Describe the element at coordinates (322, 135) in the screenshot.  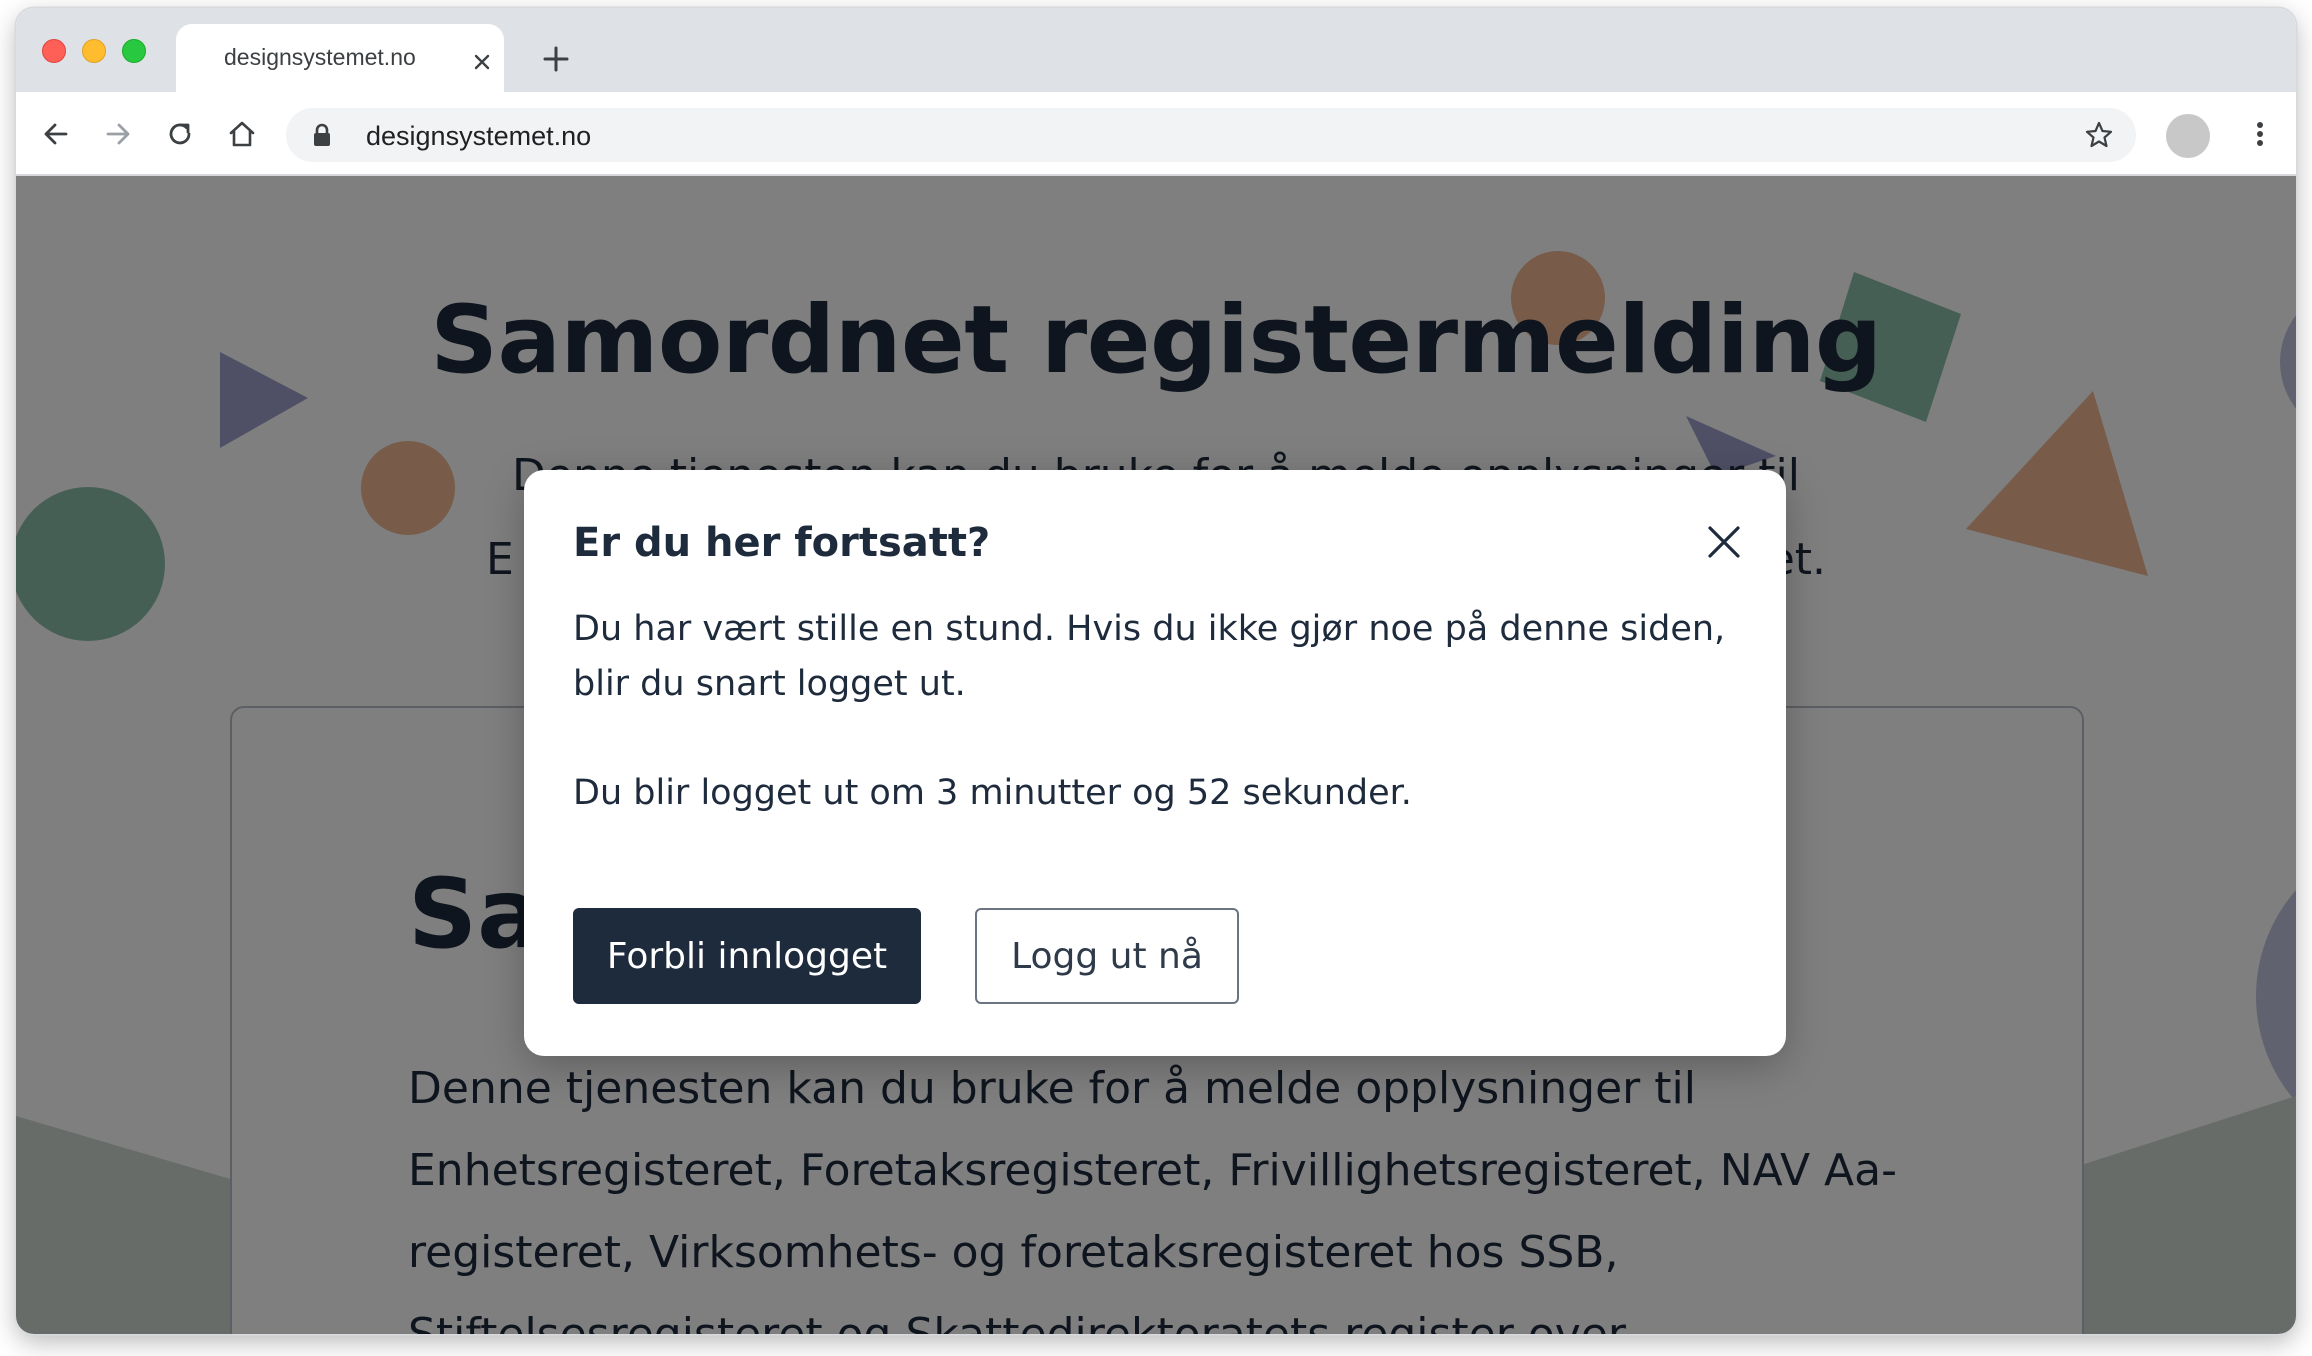
I see `lock-icon` at that location.